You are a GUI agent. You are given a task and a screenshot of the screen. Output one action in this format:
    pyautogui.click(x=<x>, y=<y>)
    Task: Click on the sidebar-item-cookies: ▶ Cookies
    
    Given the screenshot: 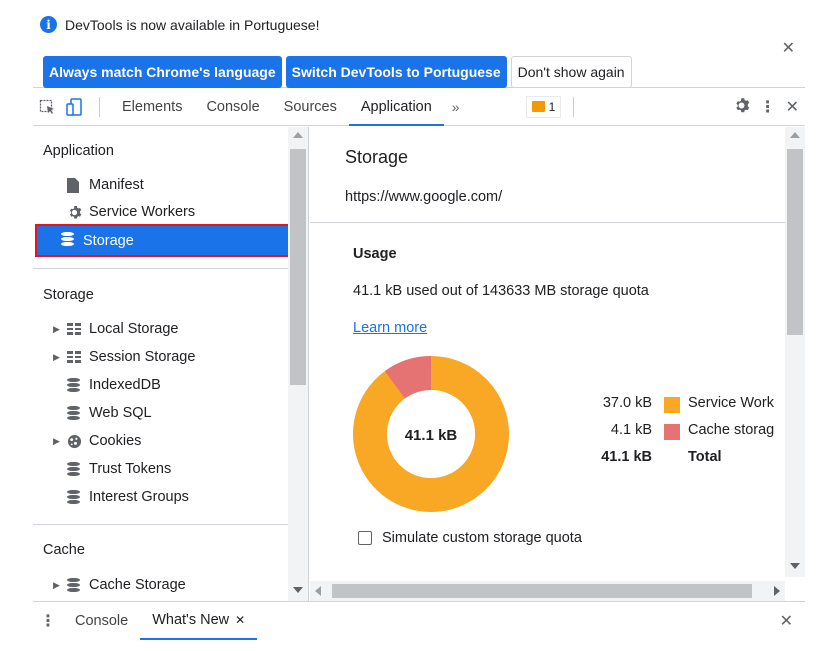 What is the action you would take?
    pyautogui.click(x=97, y=441)
    